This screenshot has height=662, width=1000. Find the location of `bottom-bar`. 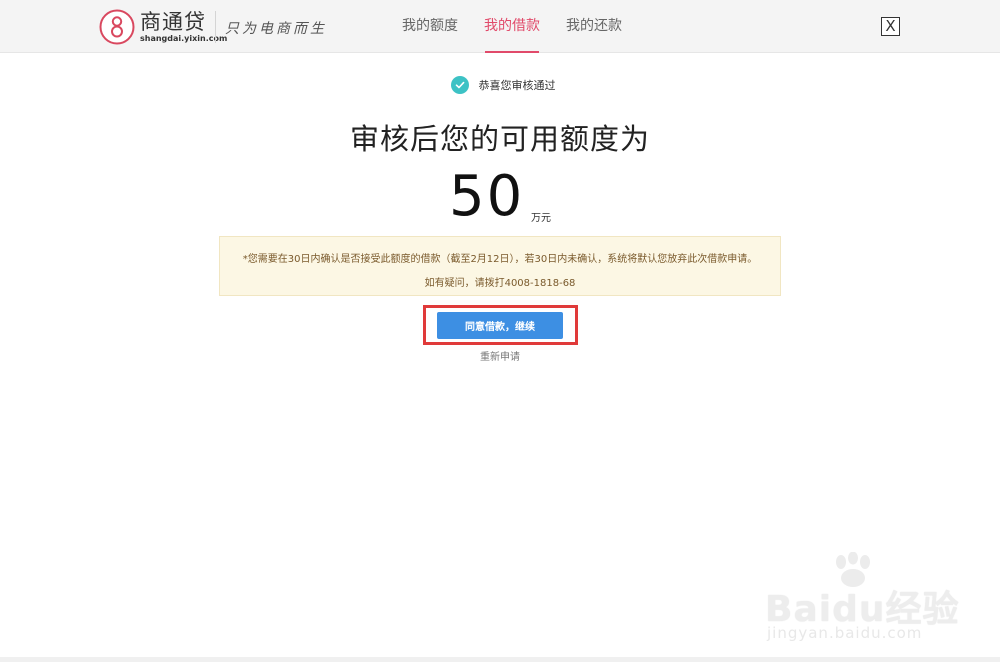

bottom-bar is located at coordinates (500, 659).